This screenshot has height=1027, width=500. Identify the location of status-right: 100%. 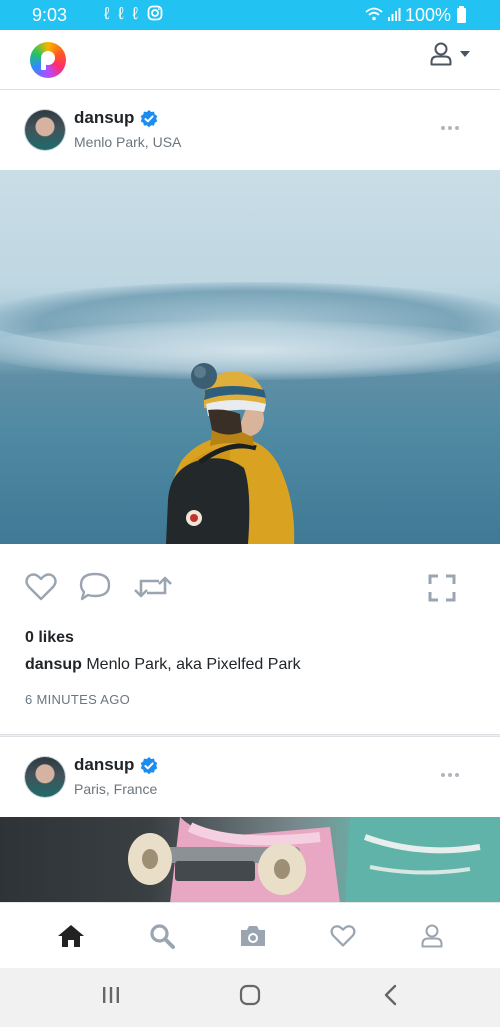
(415, 15).